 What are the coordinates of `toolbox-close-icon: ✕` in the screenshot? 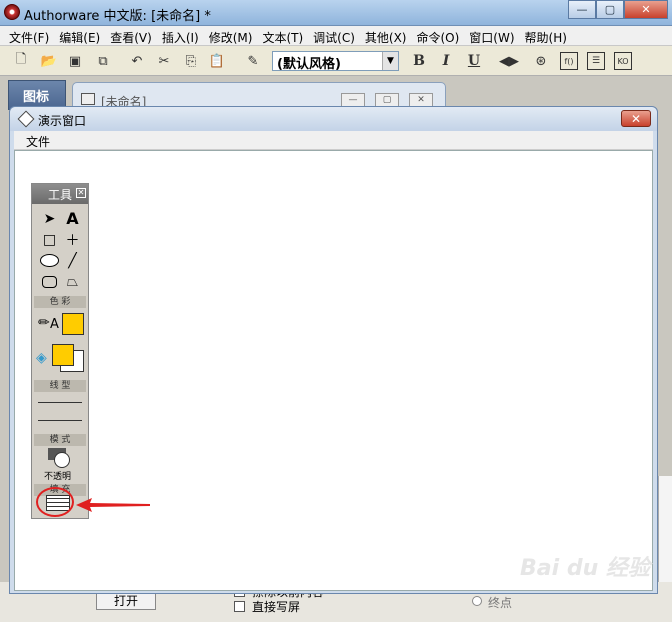 It's located at (81, 193).